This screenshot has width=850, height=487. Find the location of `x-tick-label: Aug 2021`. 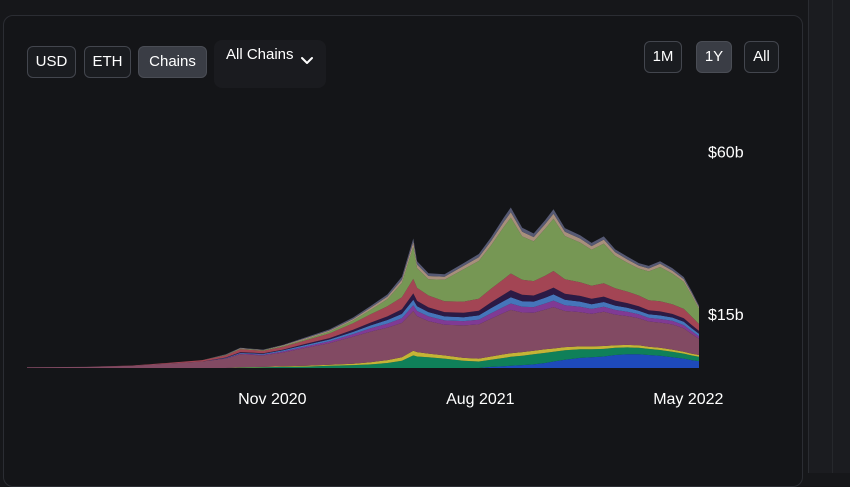

x-tick-label: Aug 2021 is located at coordinates (480, 399).